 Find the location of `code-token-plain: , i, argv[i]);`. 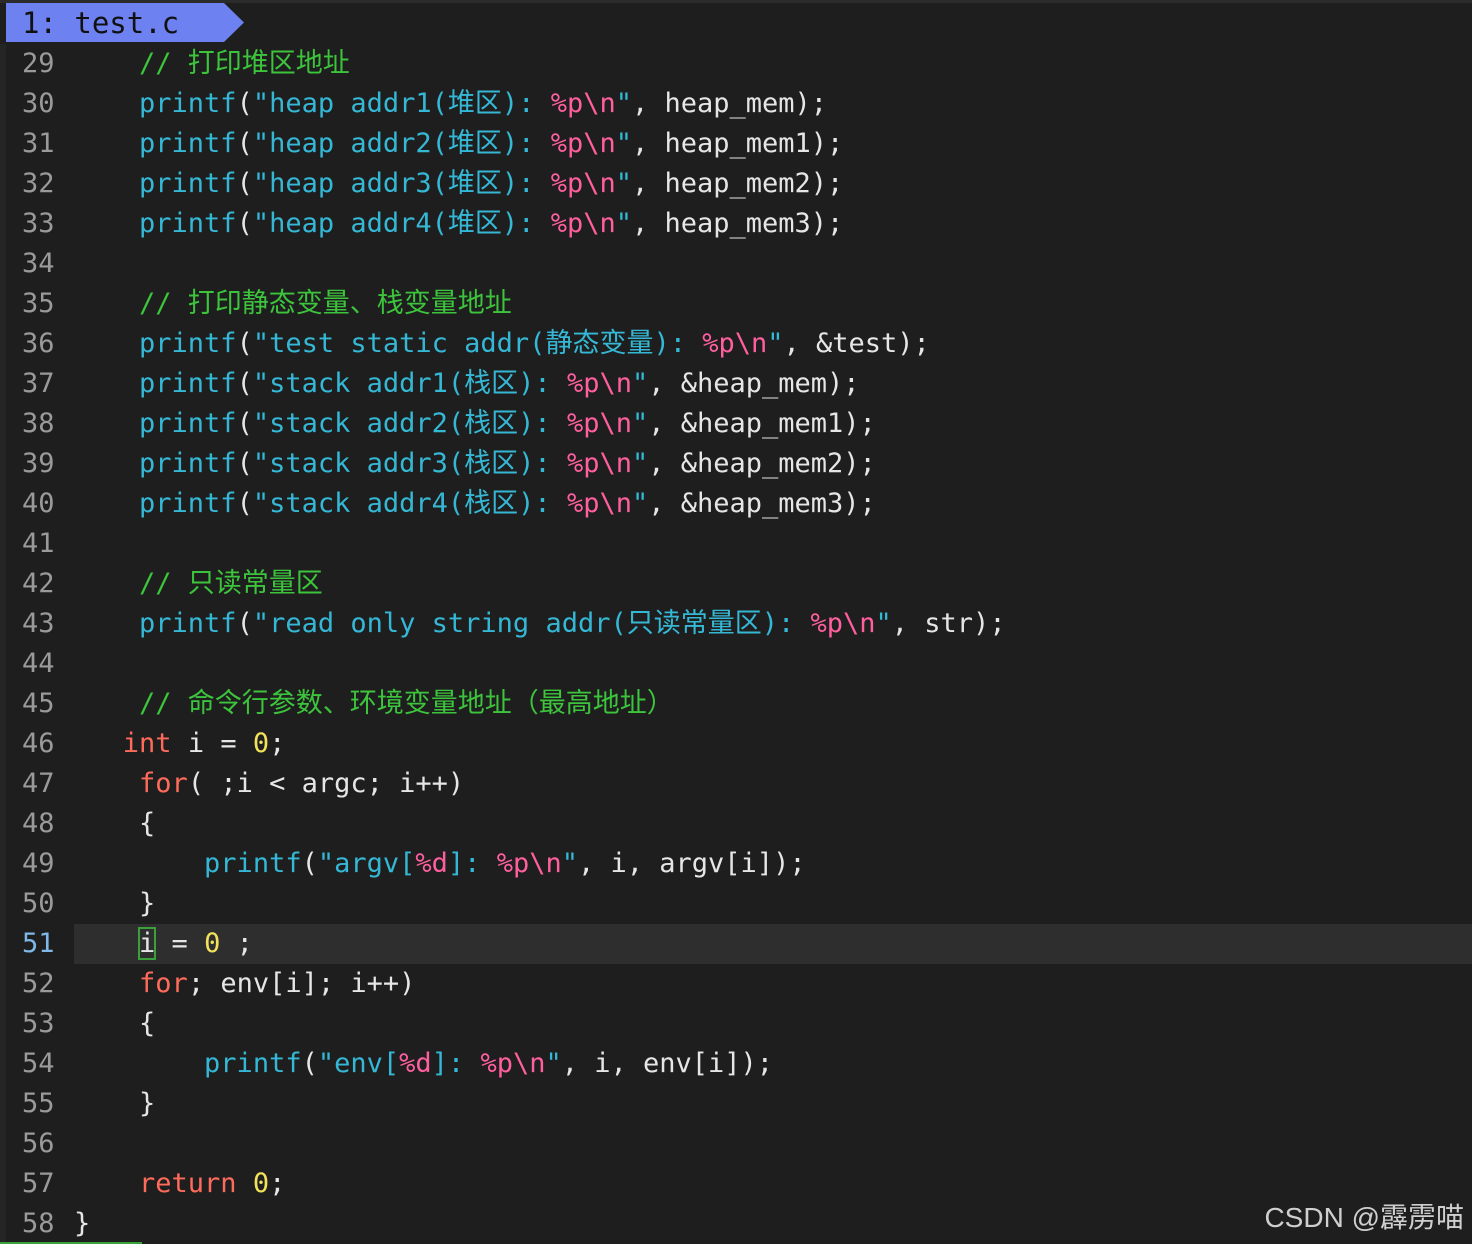

code-token-plain: , i, argv[i]); is located at coordinates (692, 863).